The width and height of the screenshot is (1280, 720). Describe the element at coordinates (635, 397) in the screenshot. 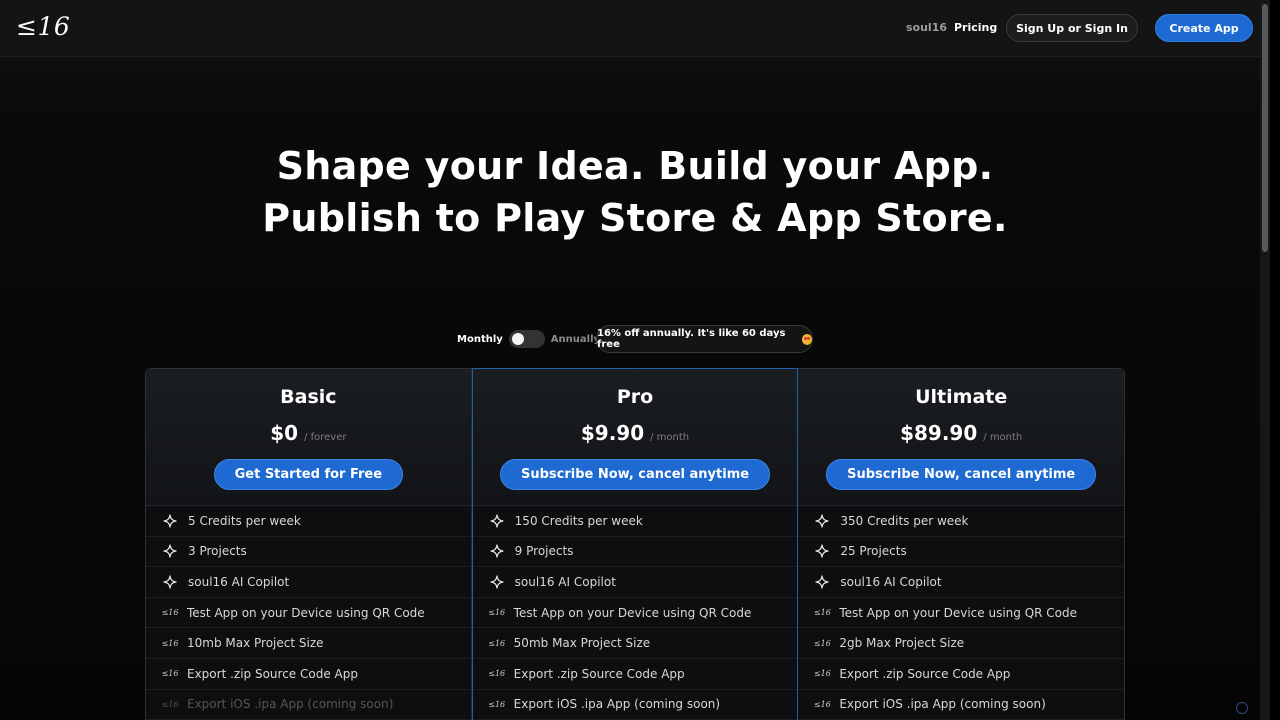

I see `plan-name: Pro` at that location.